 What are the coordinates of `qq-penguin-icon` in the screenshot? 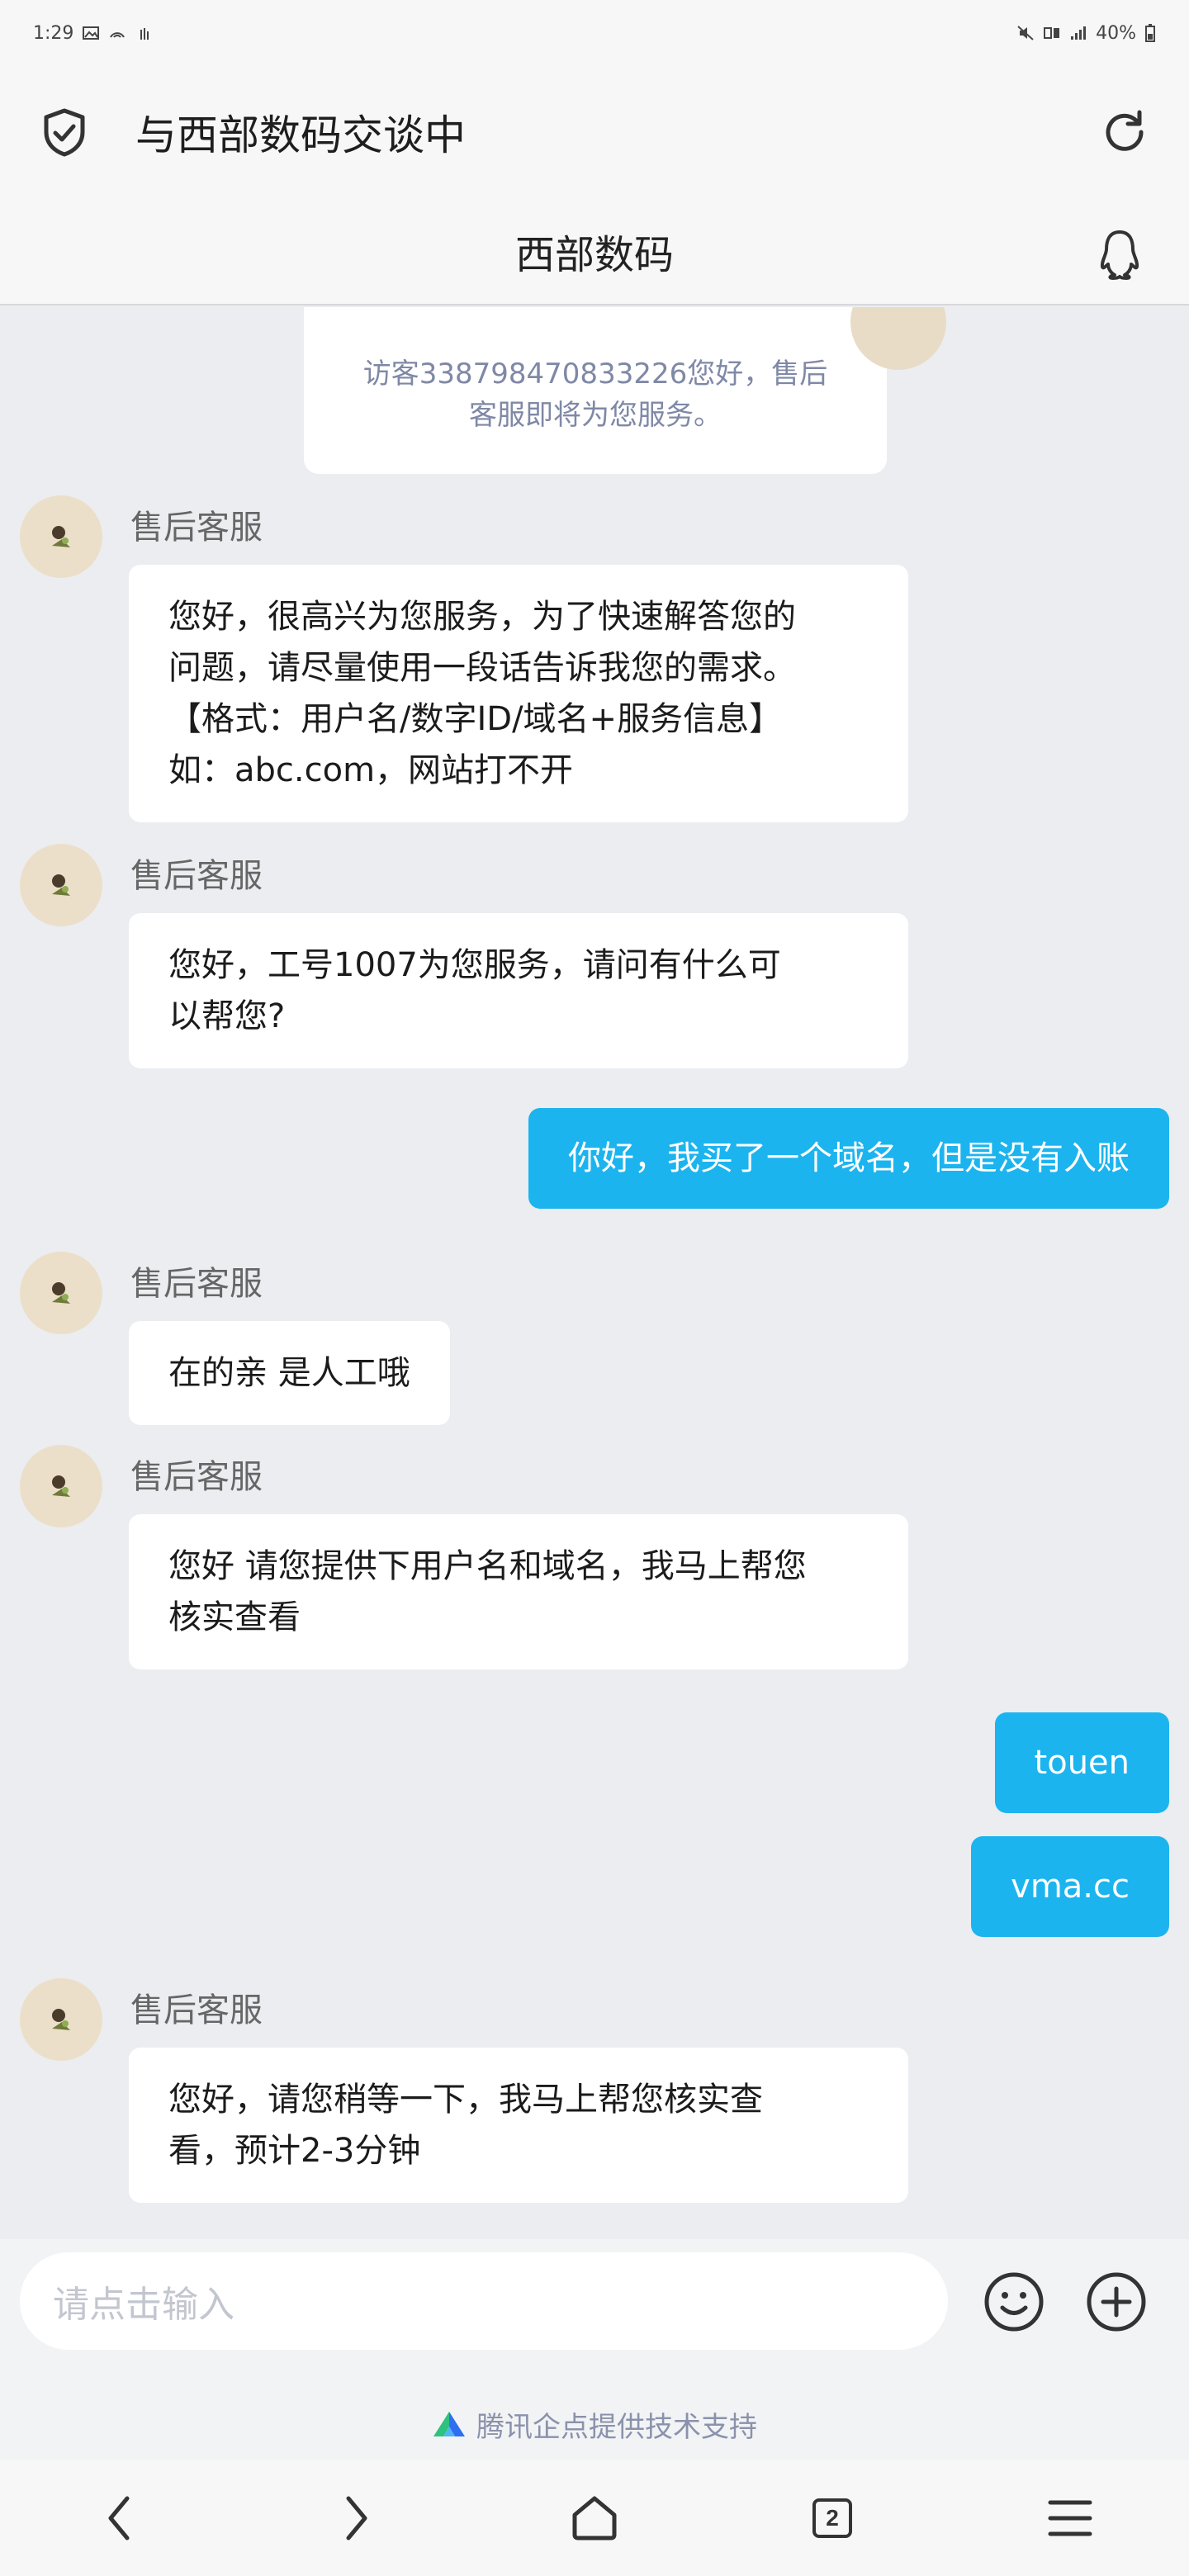 It's located at (1119, 255).